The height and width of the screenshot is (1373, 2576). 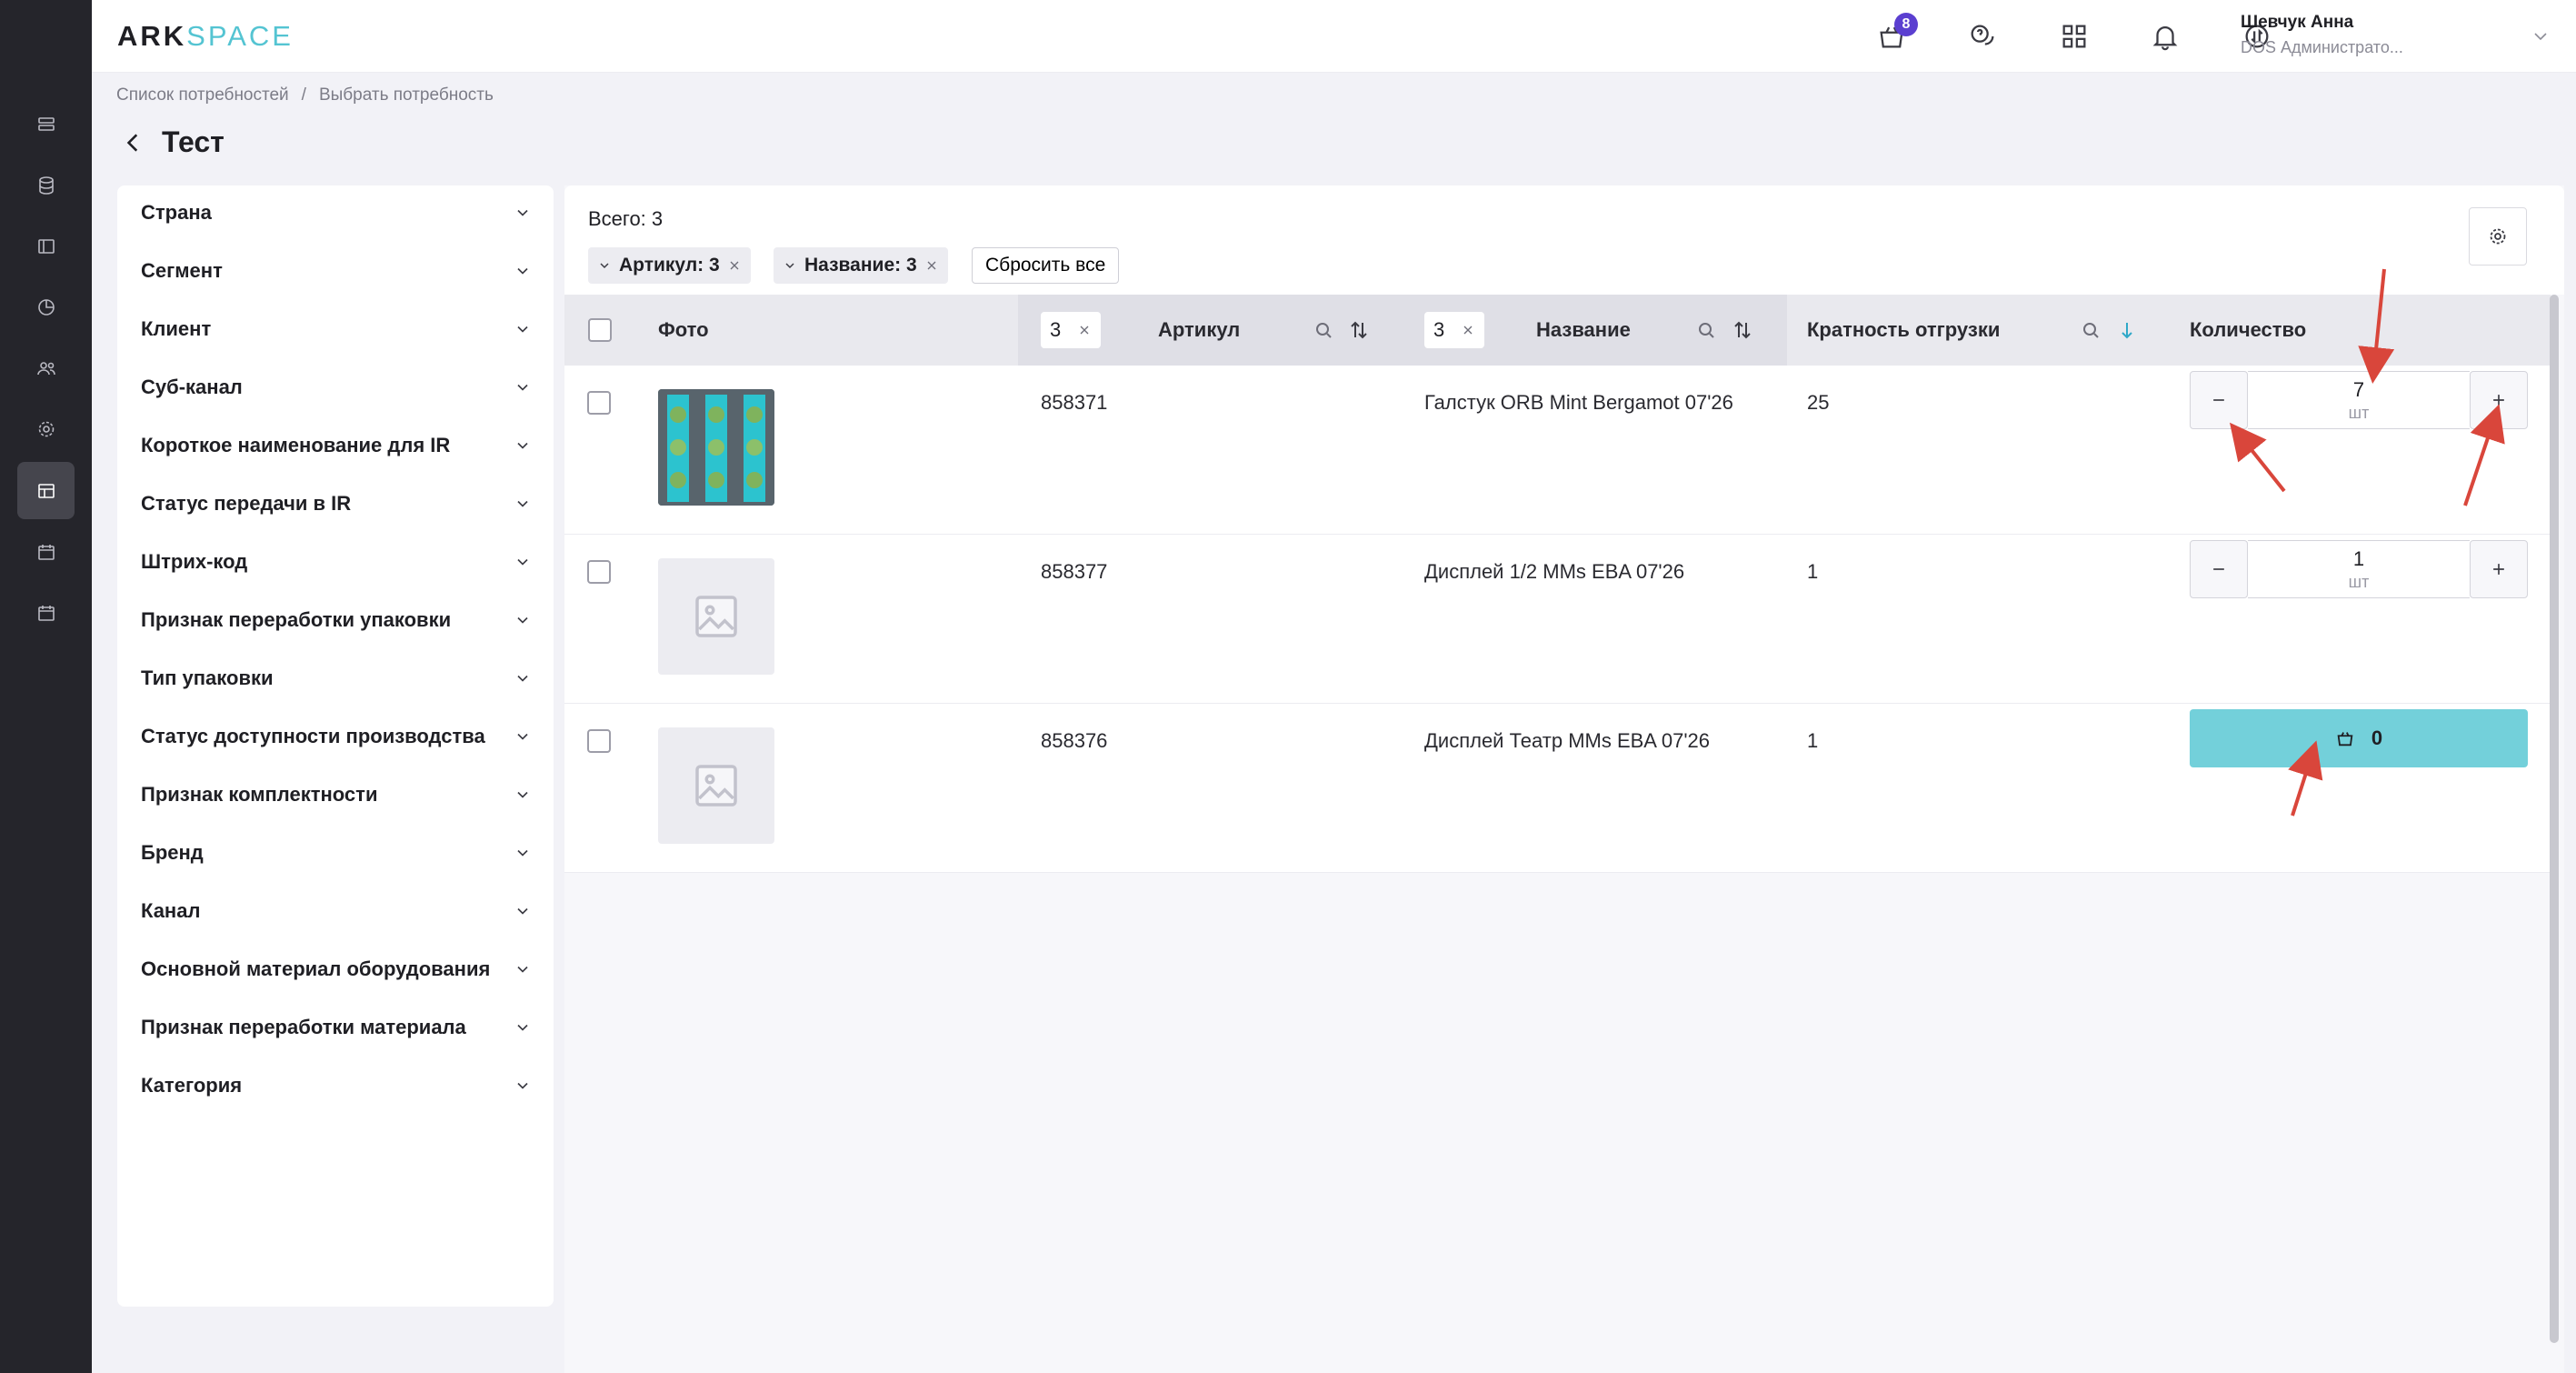 I want to click on image-placeholder-icon, so click(x=716, y=786).